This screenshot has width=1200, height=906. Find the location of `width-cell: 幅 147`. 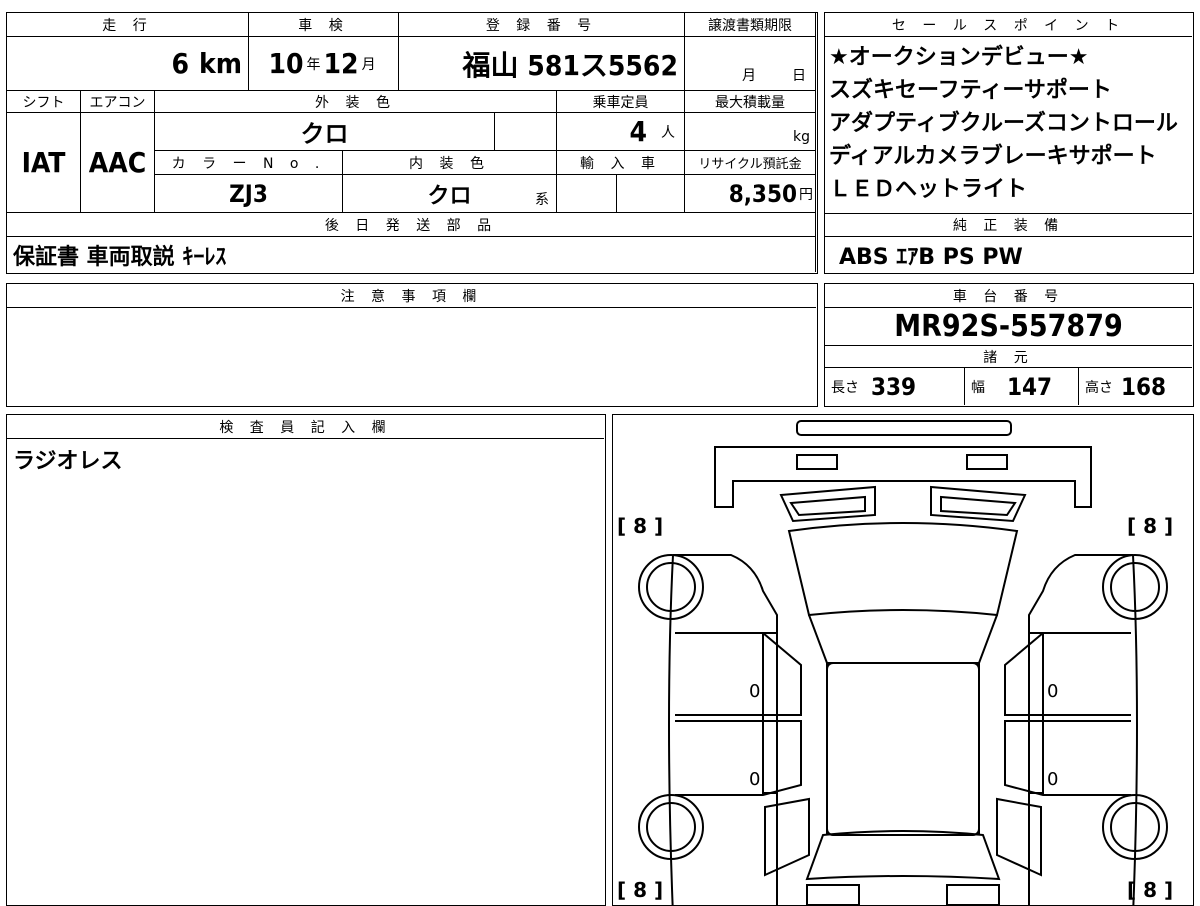

width-cell: 幅 147 is located at coordinates (1022, 386).